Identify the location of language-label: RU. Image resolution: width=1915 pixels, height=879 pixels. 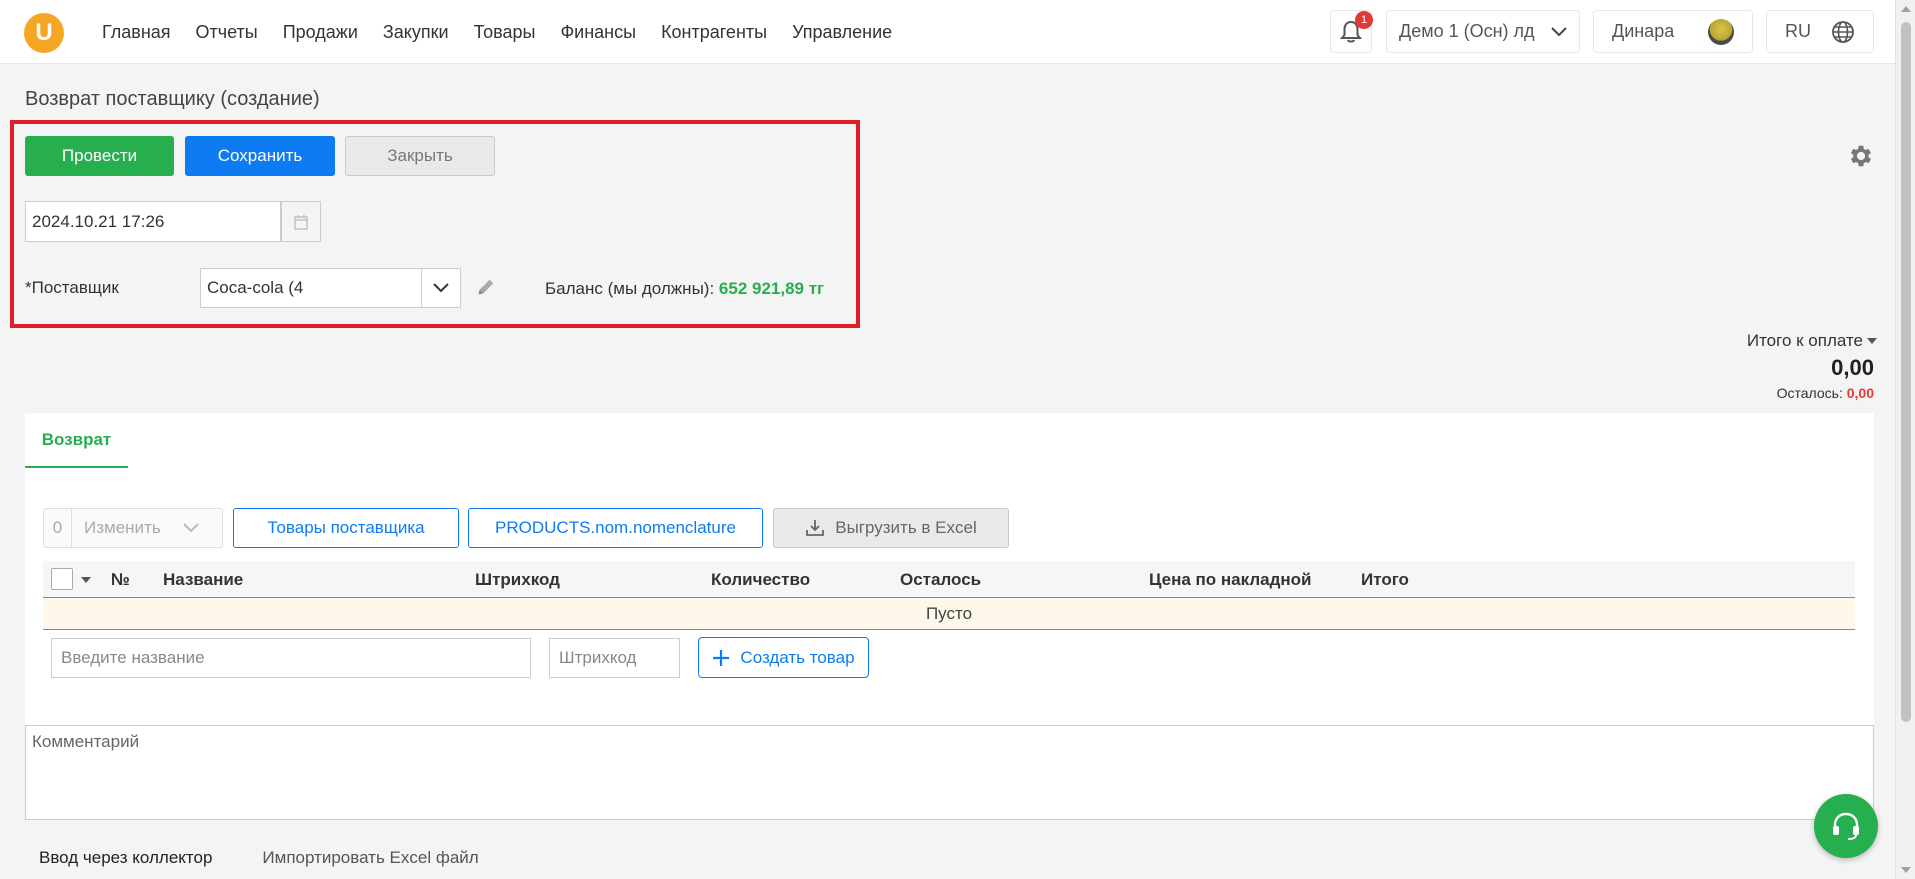
(1798, 31).